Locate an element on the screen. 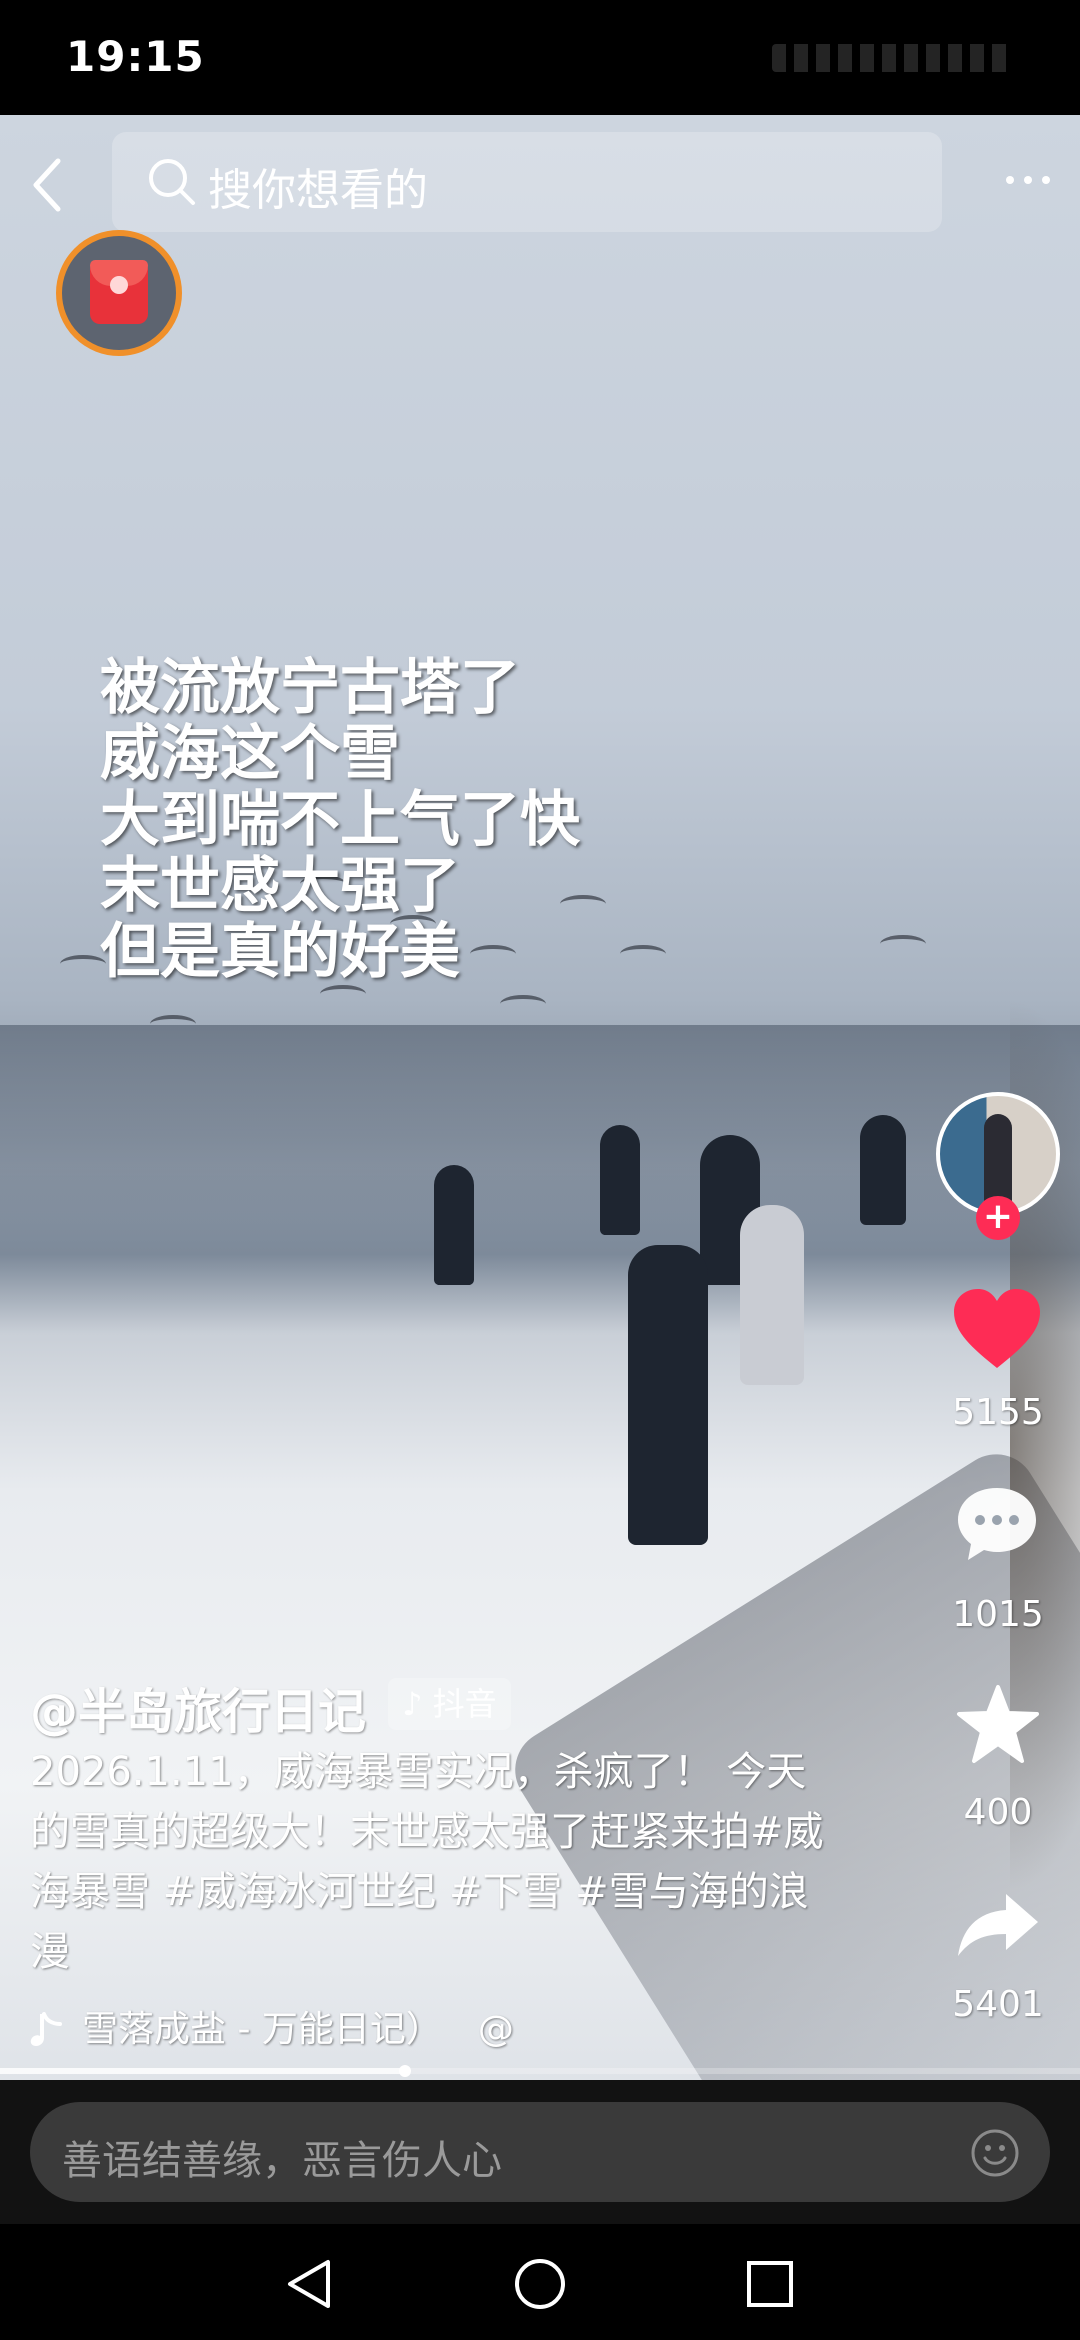  more-options-icon is located at coordinates (1028, 180).